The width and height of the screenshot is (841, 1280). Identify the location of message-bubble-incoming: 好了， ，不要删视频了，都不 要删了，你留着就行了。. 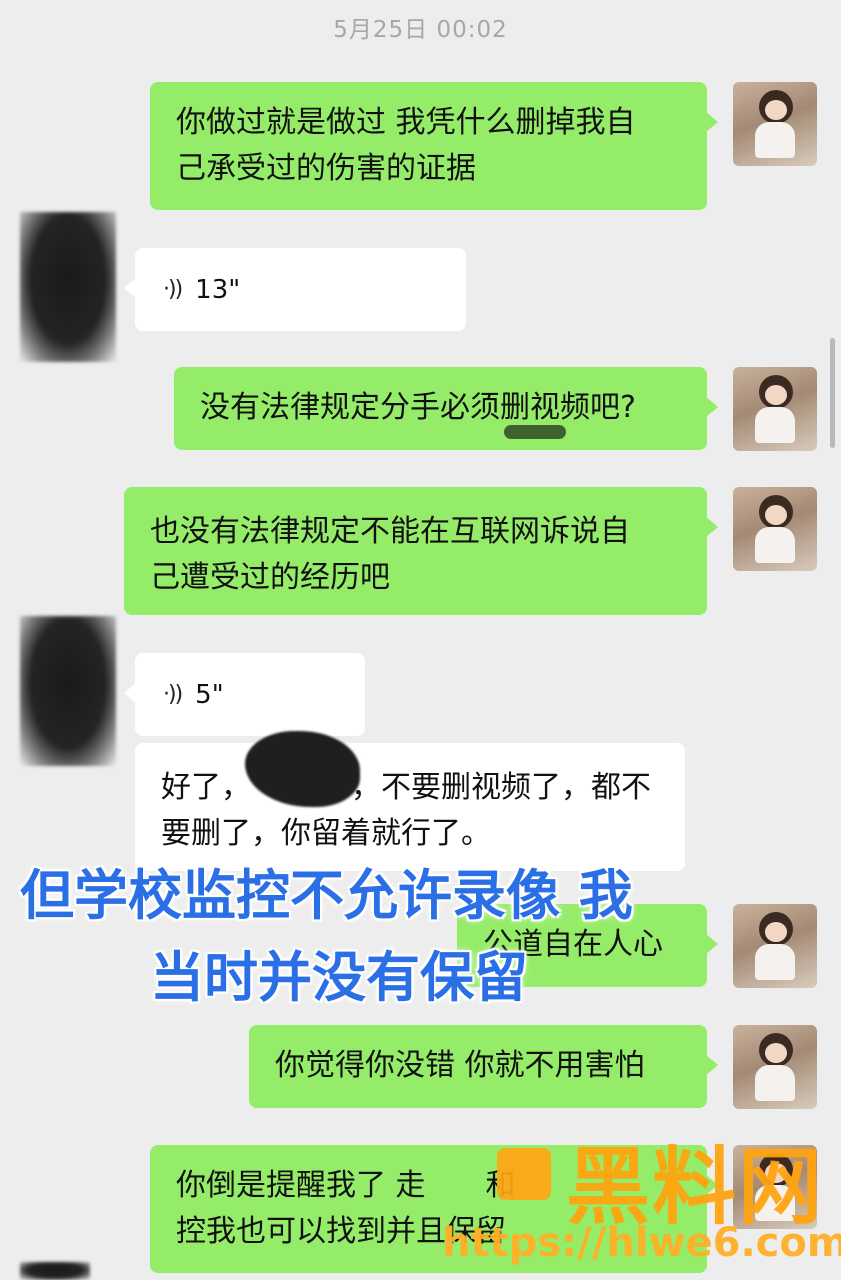
(410, 801).